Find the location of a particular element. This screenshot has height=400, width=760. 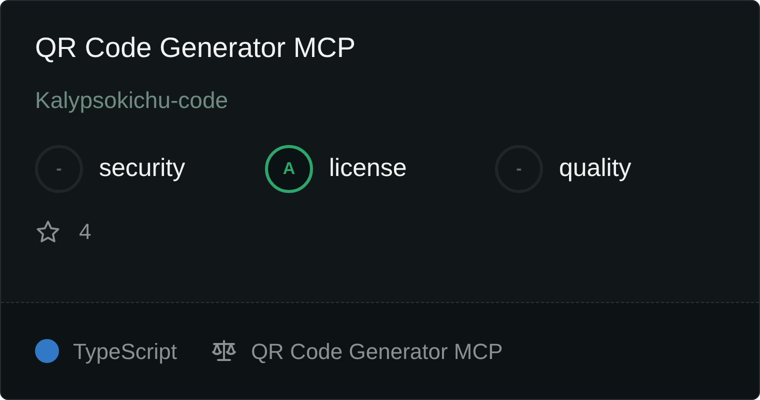

score-label: license is located at coordinates (368, 168).